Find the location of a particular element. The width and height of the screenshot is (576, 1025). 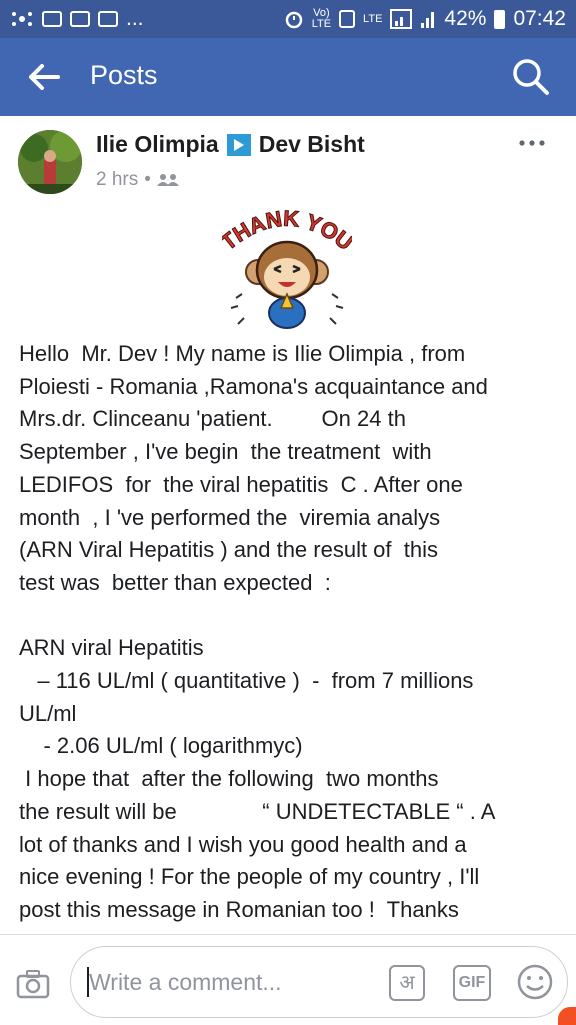

more-options-icon is located at coordinates (532, 143).